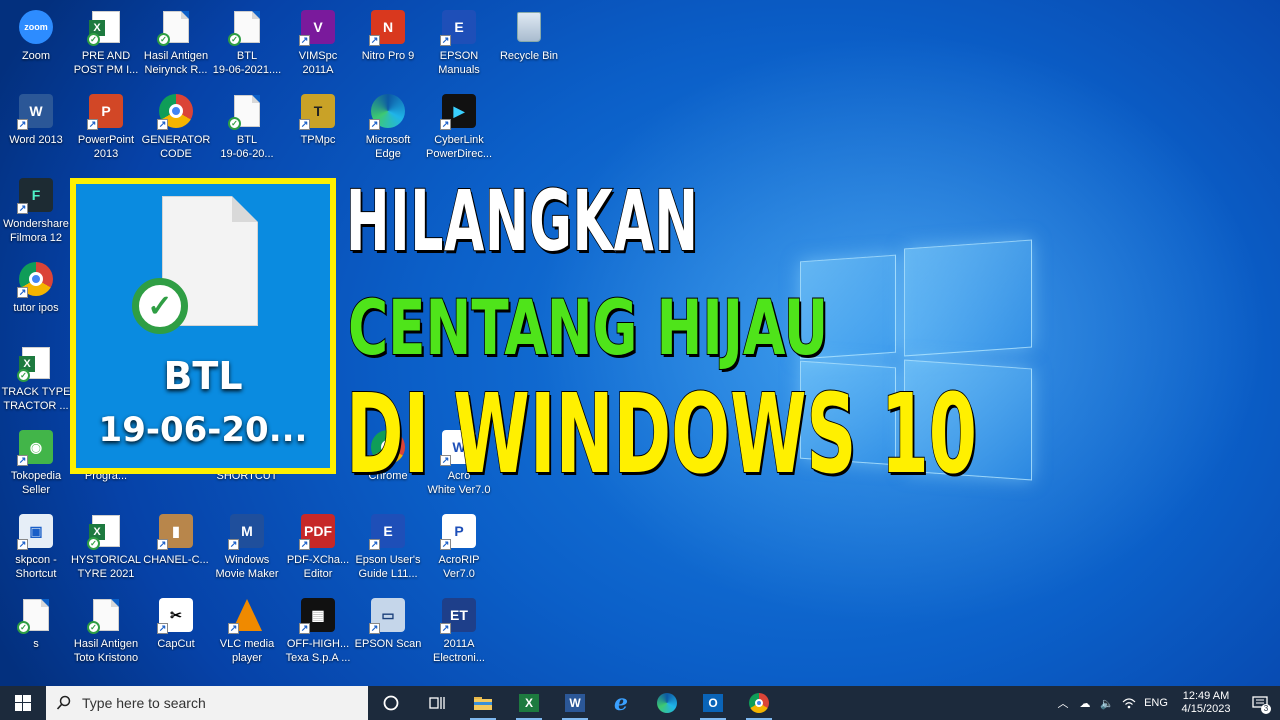 Image resolution: width=1280 pixels, height=720 pixels. I want to click on desktop-icon-label: VLC media player, so click(247, 651).